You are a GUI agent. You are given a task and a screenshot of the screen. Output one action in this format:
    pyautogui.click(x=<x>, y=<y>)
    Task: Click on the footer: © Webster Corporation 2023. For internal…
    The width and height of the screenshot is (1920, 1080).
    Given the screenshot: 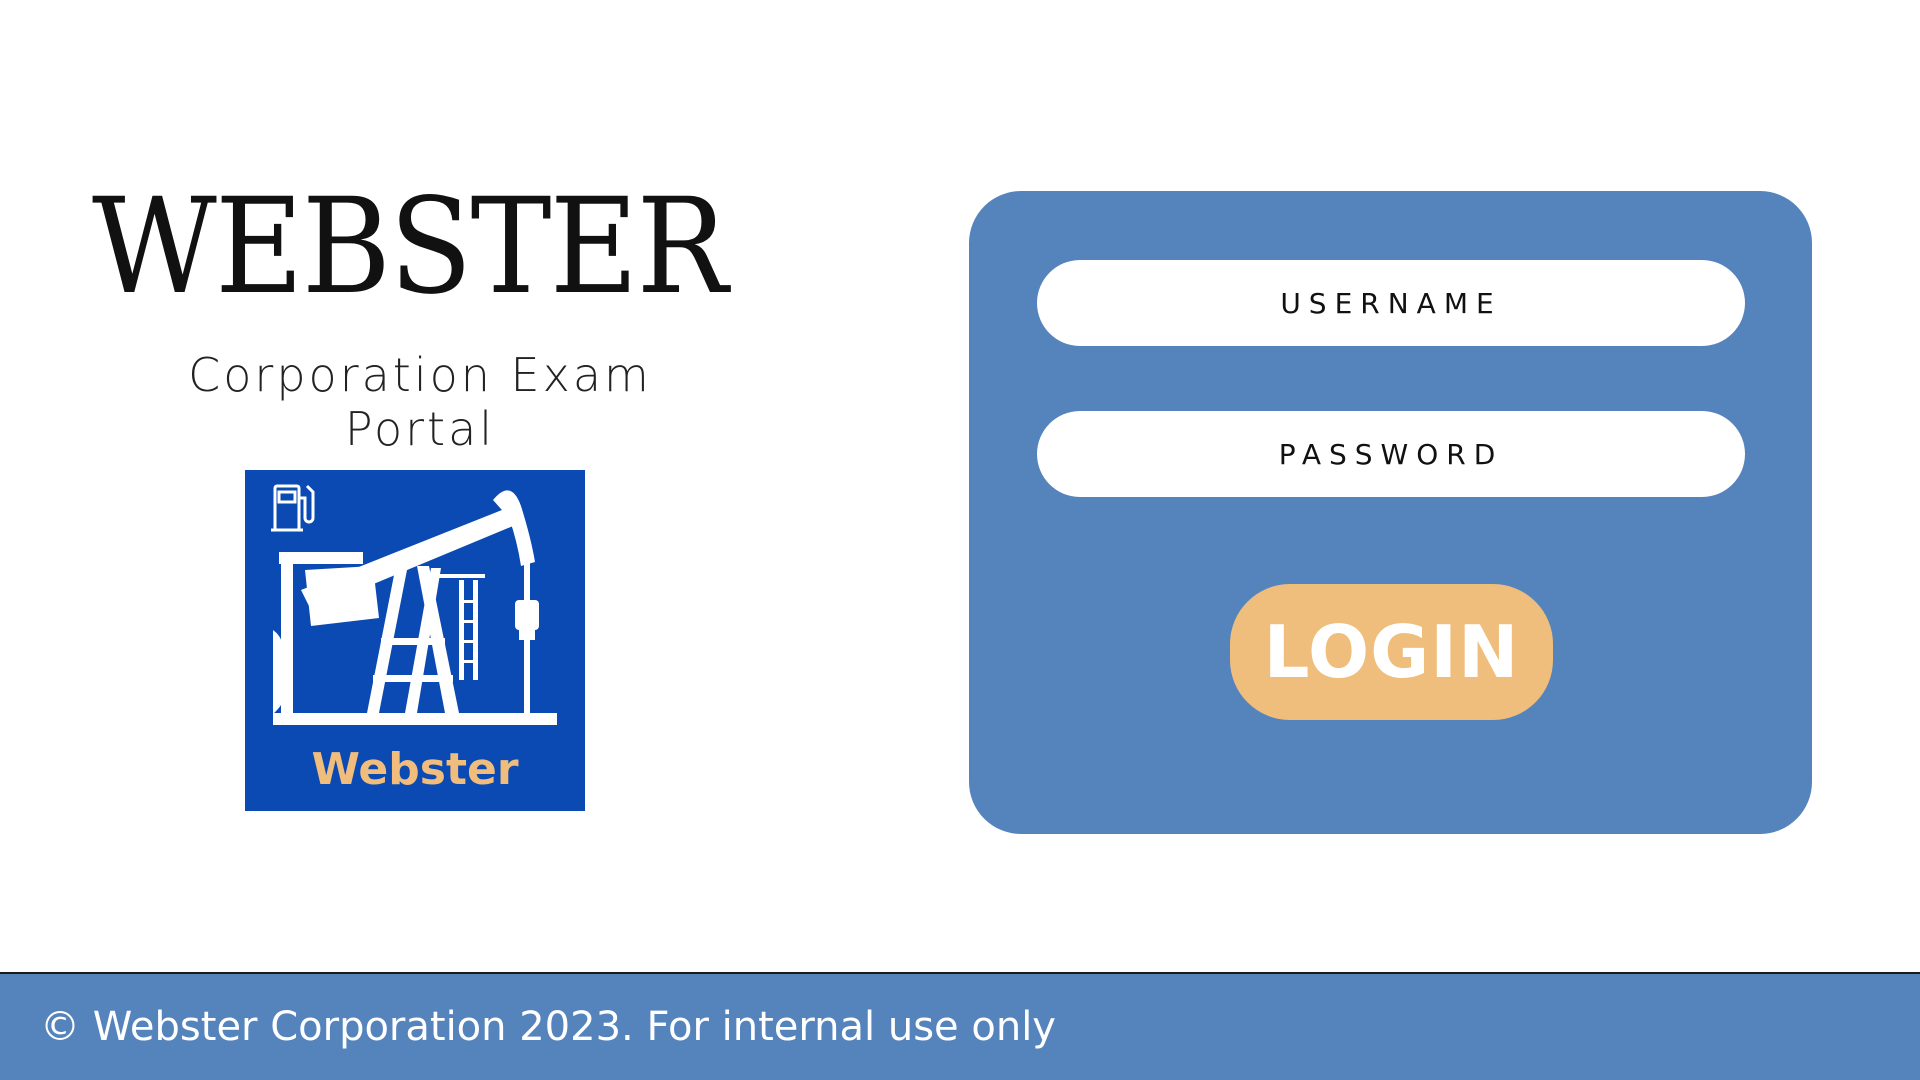 What is the action you would take?
    pyautogui.click(x=960, y=1026)
    